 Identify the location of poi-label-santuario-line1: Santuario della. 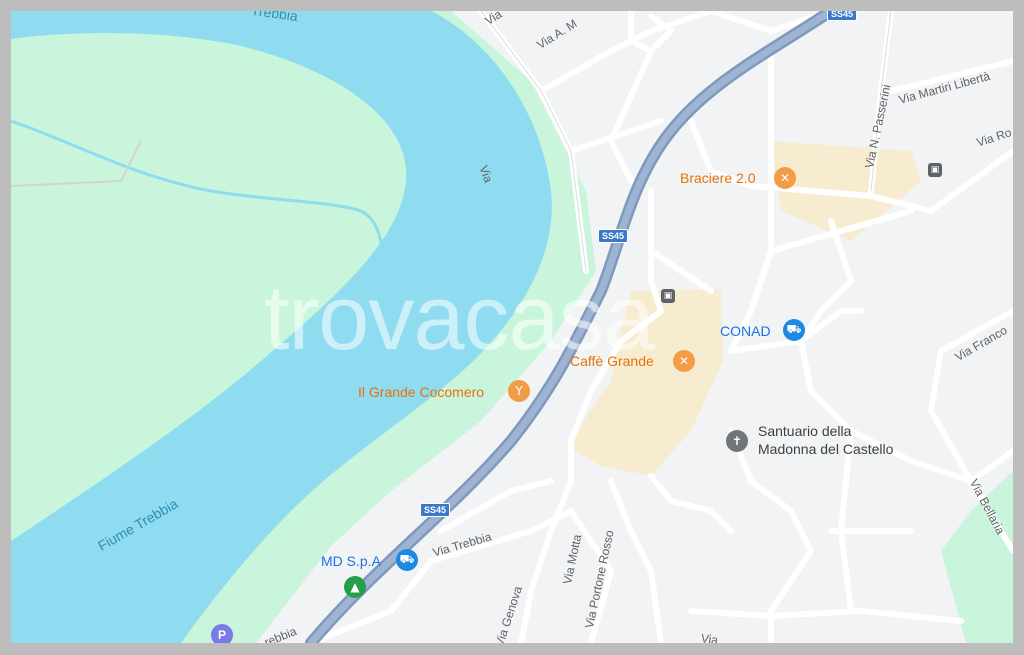
(804, 431).